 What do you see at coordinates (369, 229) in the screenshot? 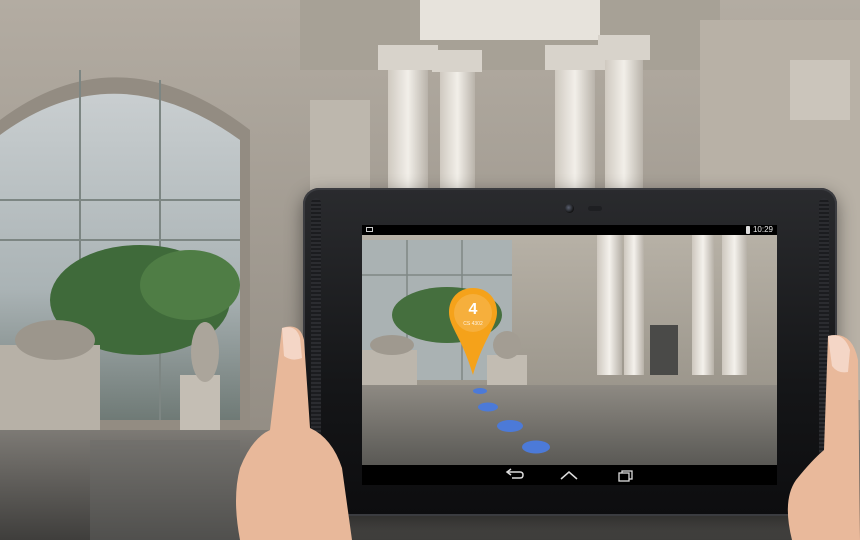
I see `image-icon` at bounding box center [369, 229].